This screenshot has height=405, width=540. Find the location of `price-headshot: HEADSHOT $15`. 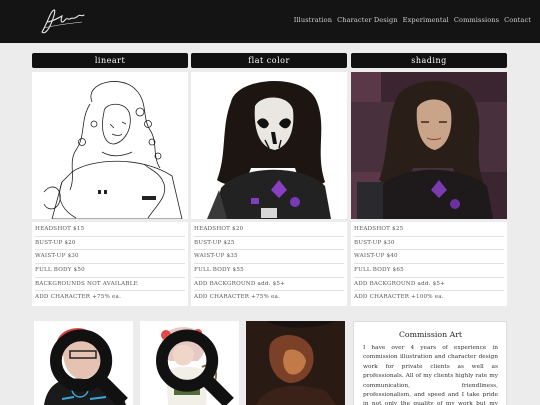

price-headshot: HEADSHOT $15 is located at coordinates (110, 230).